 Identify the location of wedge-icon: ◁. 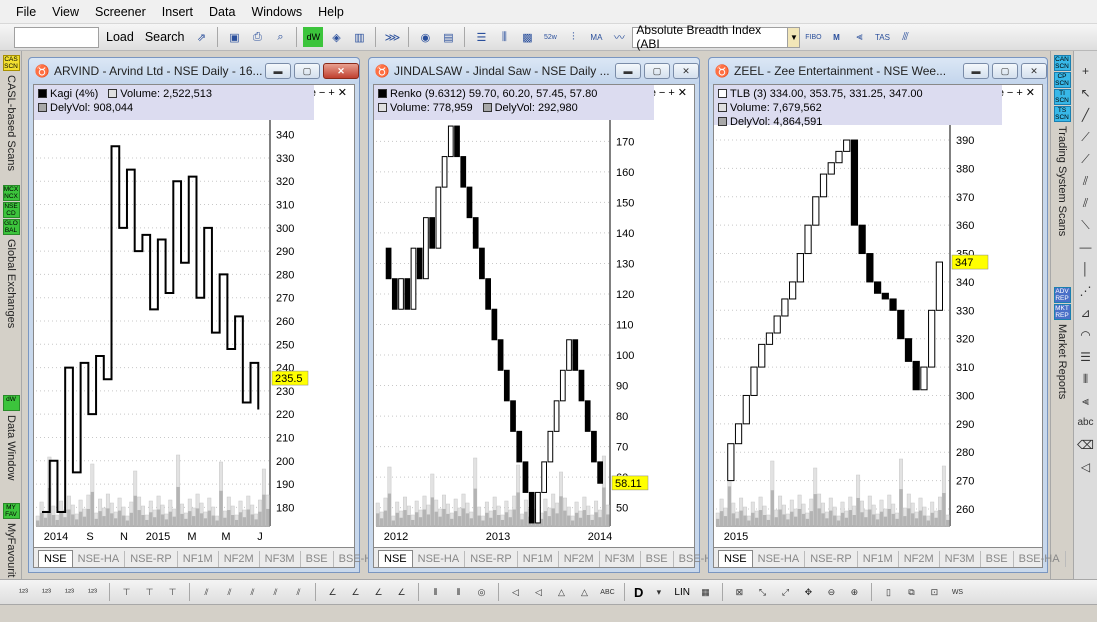
(515, 592).